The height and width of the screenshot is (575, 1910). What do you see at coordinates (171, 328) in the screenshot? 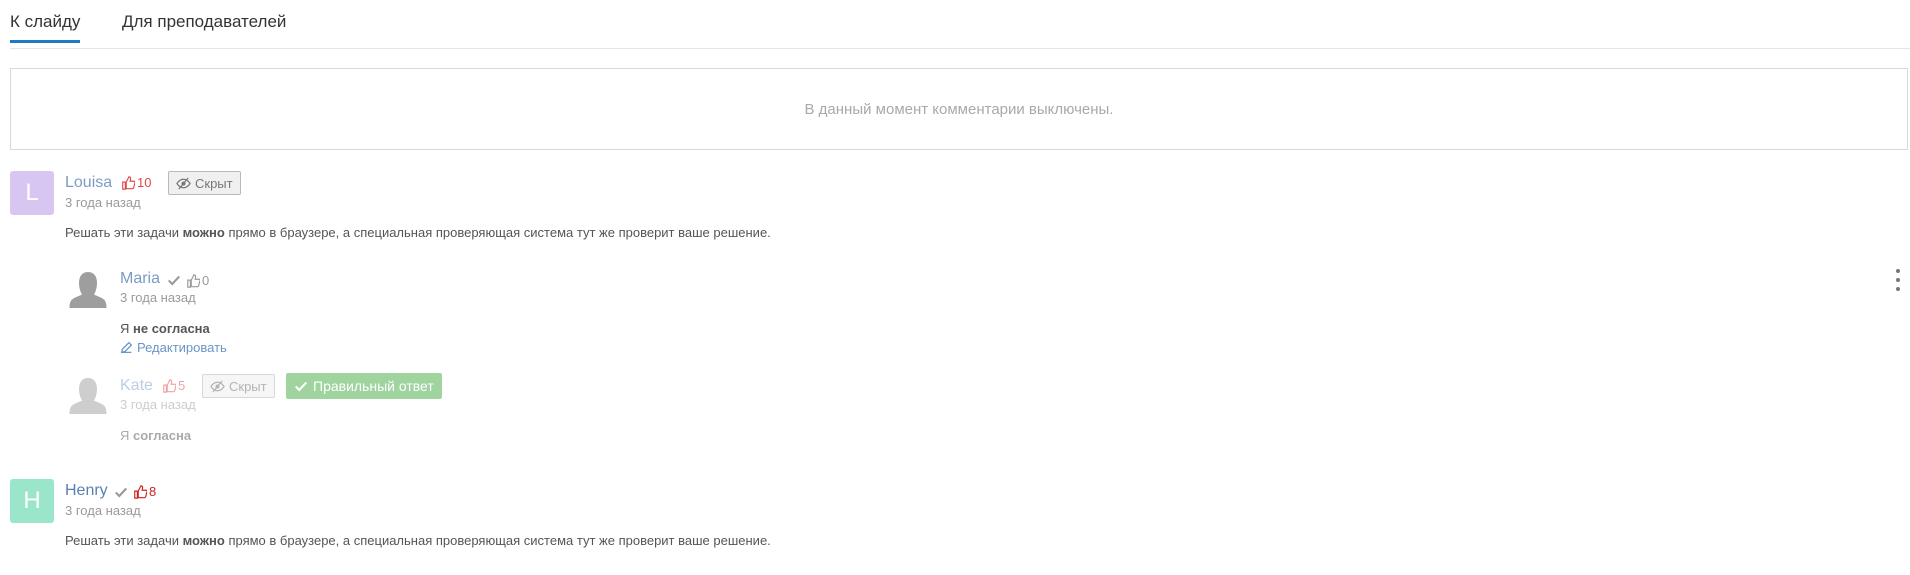
I see `text-bold: не согласна` at bounding box center [171, 328].